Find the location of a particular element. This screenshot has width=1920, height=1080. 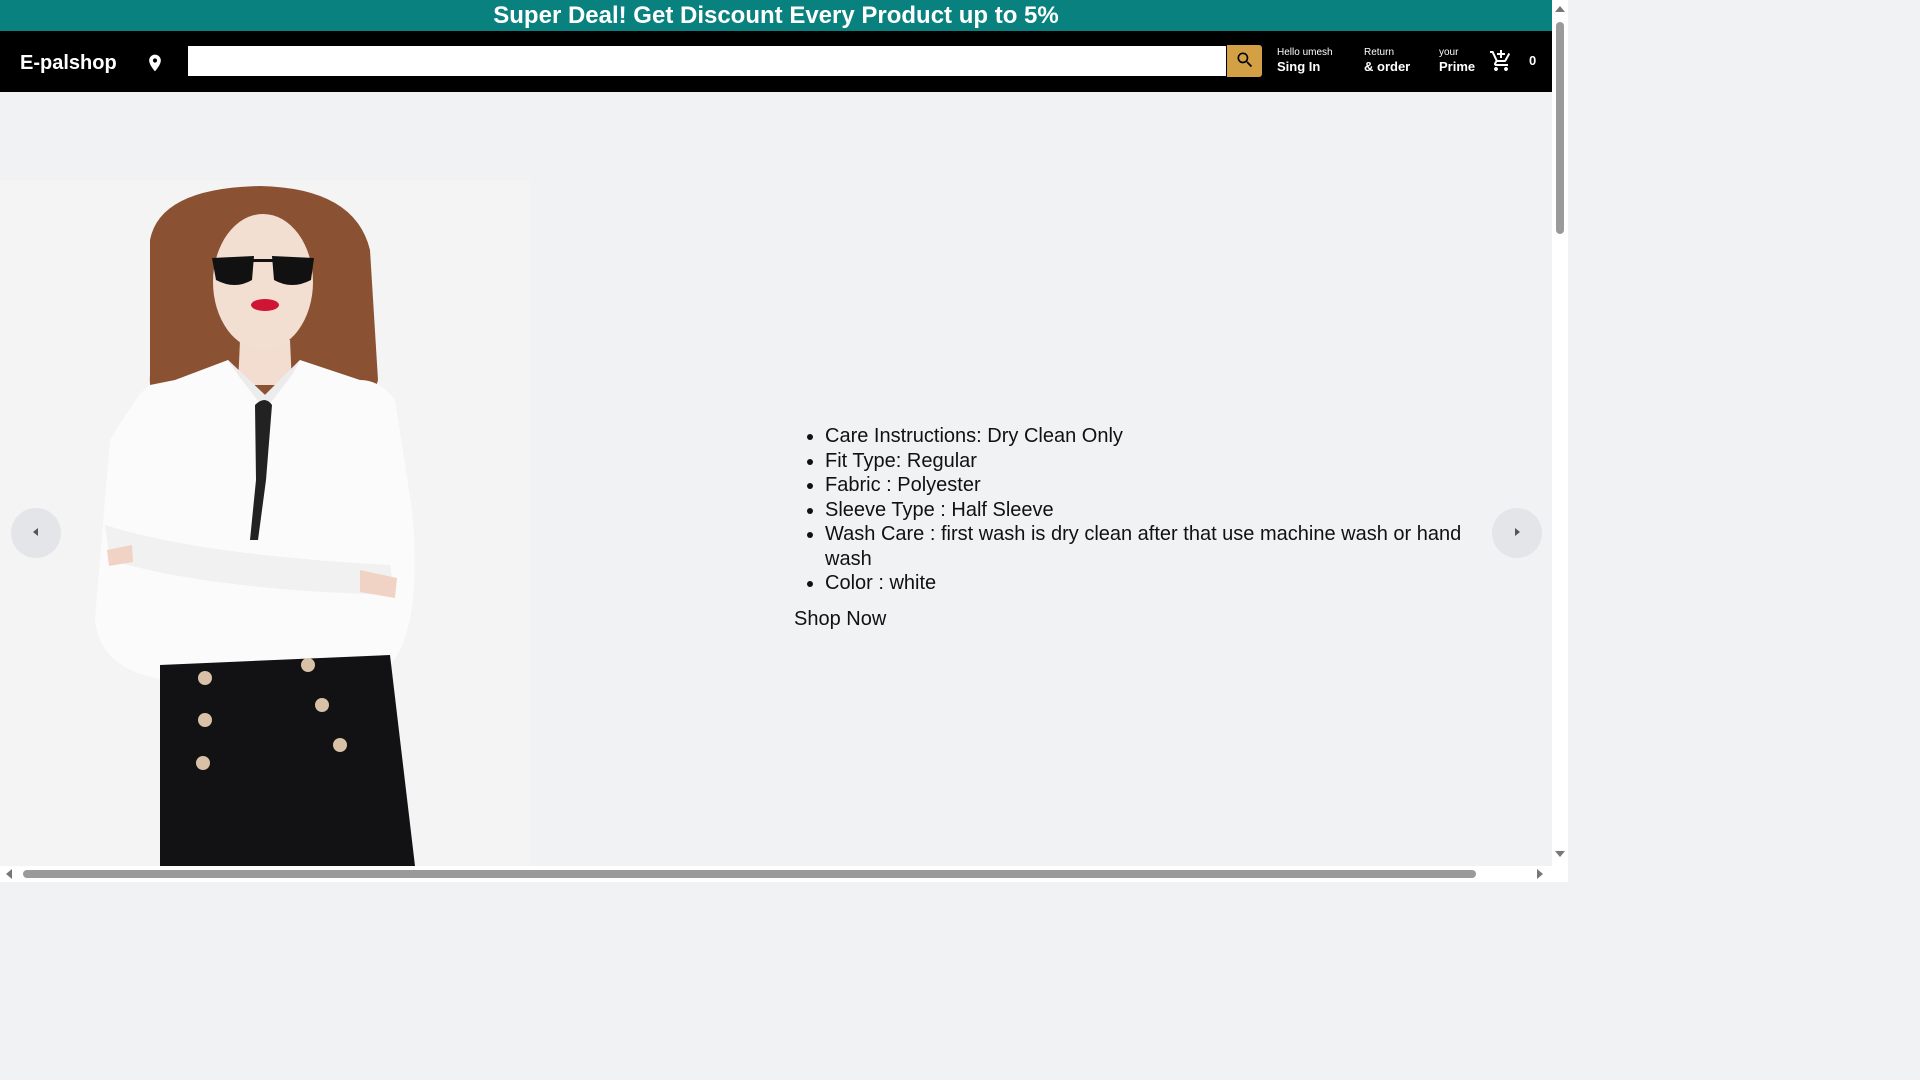

carousel-prev-button is located at coordinates (36, 533).